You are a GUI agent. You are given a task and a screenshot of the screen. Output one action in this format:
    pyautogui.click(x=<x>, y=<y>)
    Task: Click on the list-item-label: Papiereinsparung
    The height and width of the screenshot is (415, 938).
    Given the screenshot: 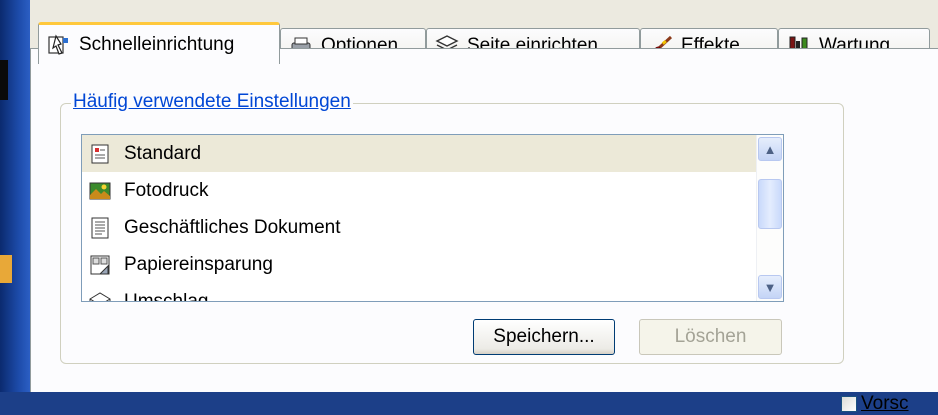 What is the action you would take?
    pyautogui.click(x=198, y=264)
    